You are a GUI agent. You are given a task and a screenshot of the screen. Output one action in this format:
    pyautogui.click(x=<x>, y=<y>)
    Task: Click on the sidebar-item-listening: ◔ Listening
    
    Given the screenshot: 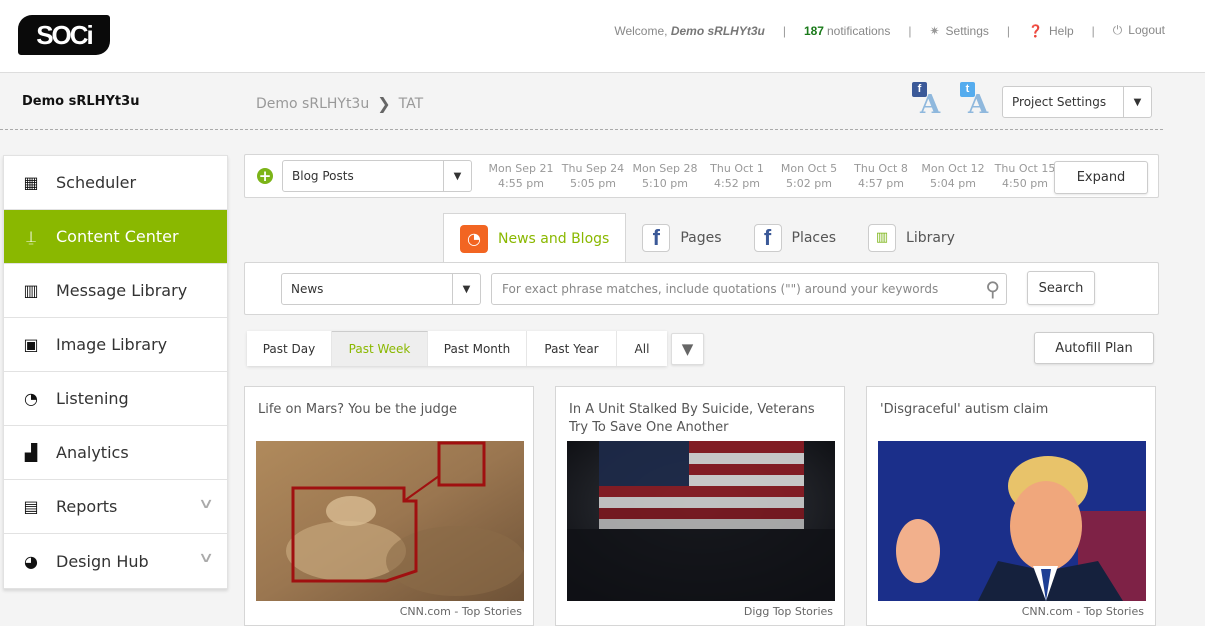 What is the action you would take?
    pyautogui.click(x=115, y=399)
    